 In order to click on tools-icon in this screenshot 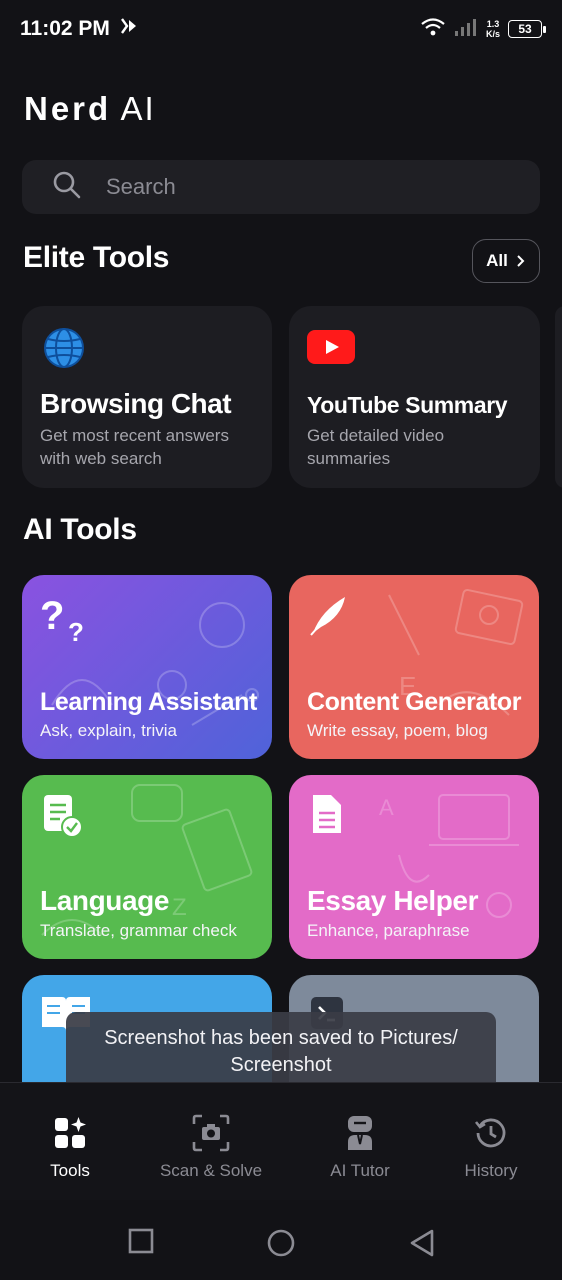, I will do `click(70, 1133)`.